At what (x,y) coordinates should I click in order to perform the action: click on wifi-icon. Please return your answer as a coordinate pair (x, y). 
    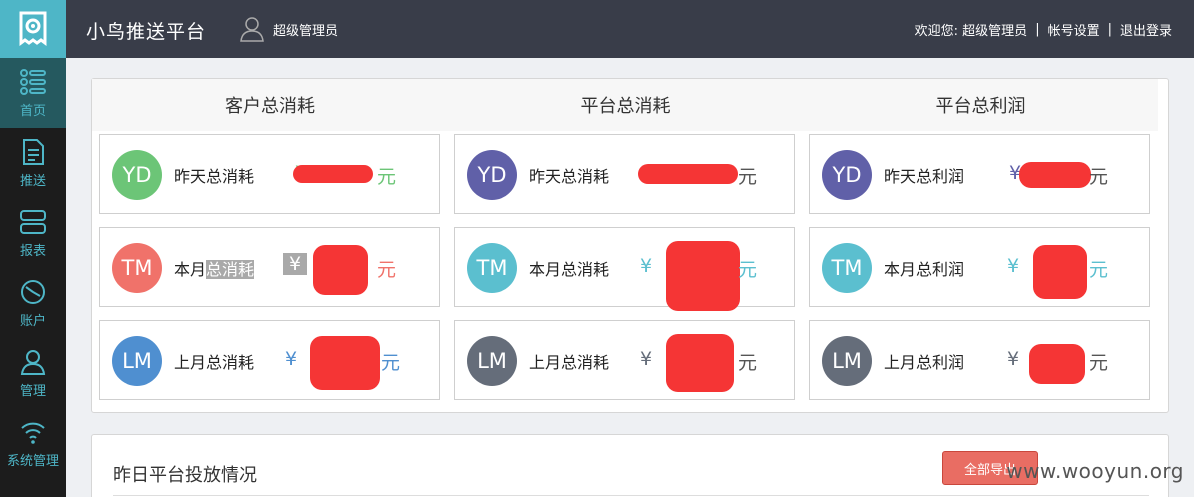
    Looking at the image, I should click on (33, 433).